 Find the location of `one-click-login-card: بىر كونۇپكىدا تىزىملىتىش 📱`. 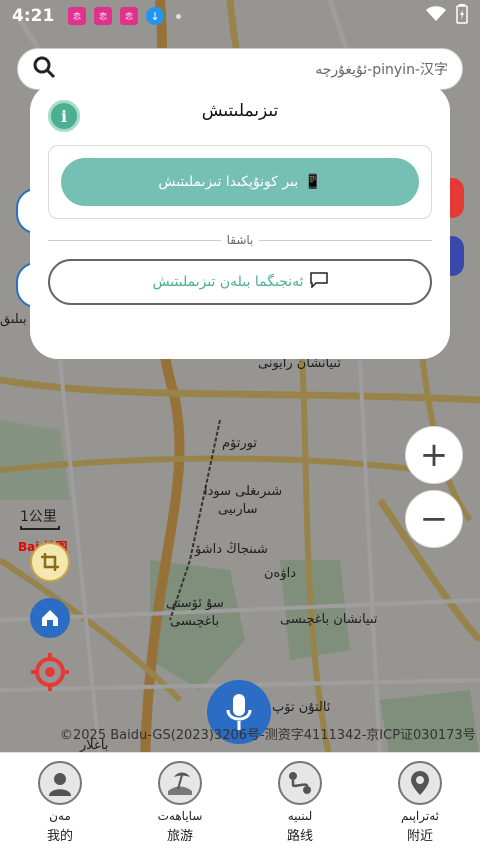

one-click-login-card: بىر كونۇپكىدا تىزىملىتىش 📱 is located at coordinates (240, 182).